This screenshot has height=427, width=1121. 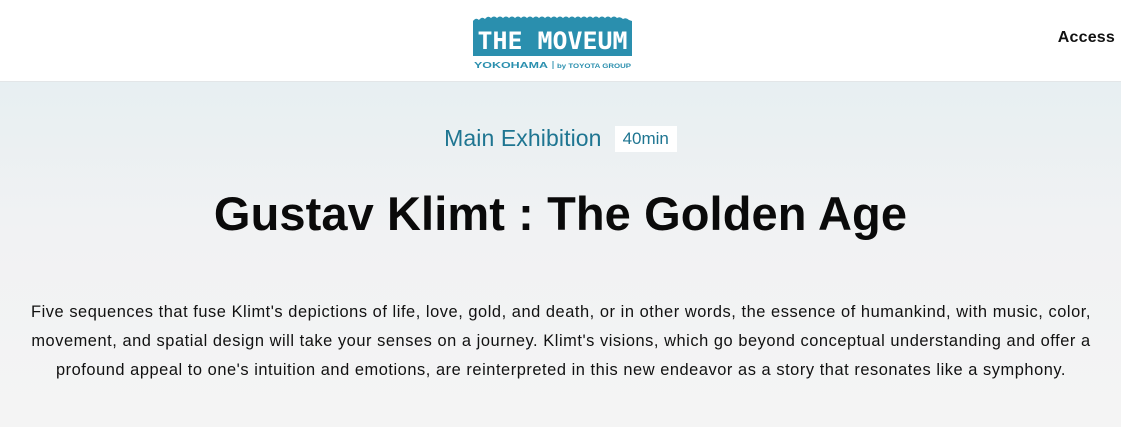 I want to click on logo-location: YOKOHAMA, so click(x=511, y=65).